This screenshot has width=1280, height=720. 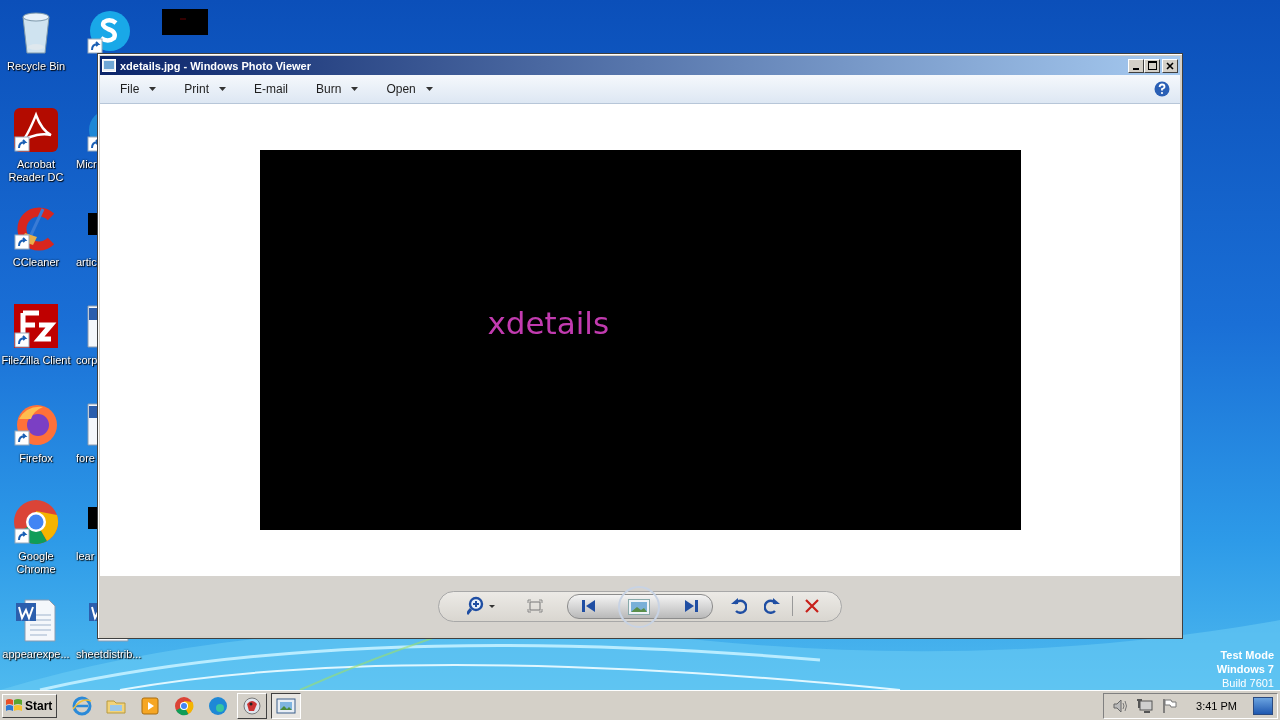 What do you see at coordinates (1245, 669) in the screenshot?
I see `system-notice-text: Windows 7` at bounding box center [1245, 669].